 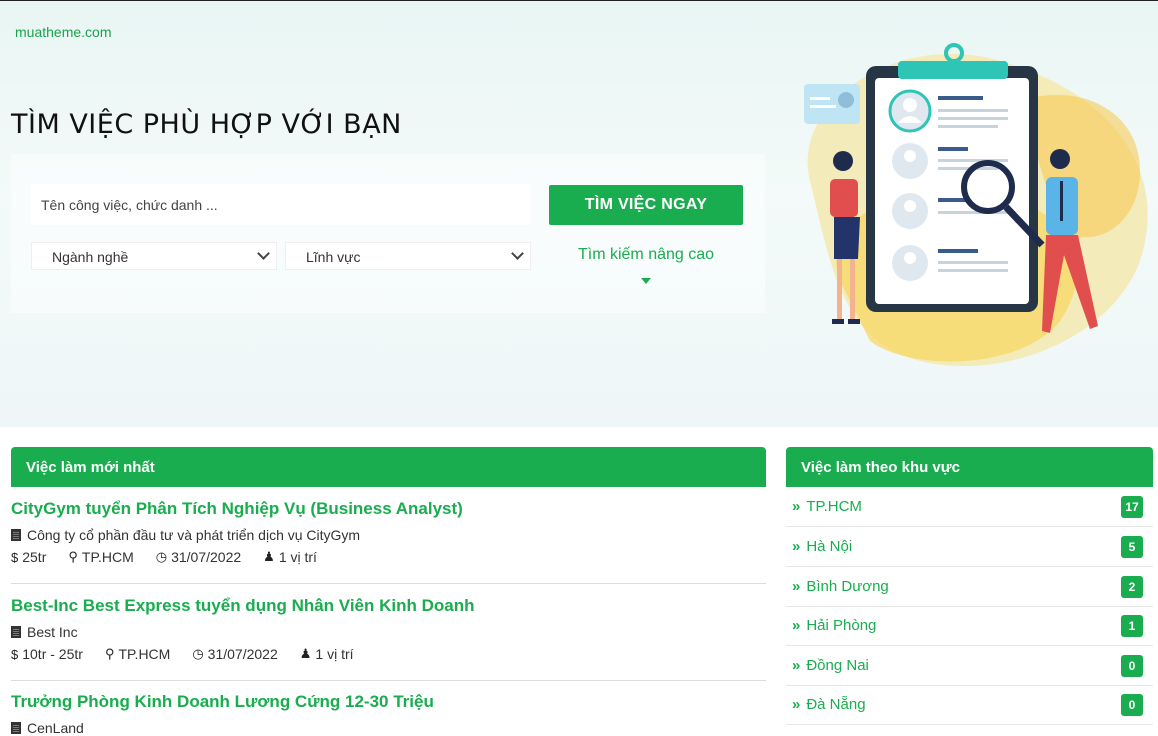 I want to click on job-salary: $10tr - 25tr, so click(x=47, y=654).